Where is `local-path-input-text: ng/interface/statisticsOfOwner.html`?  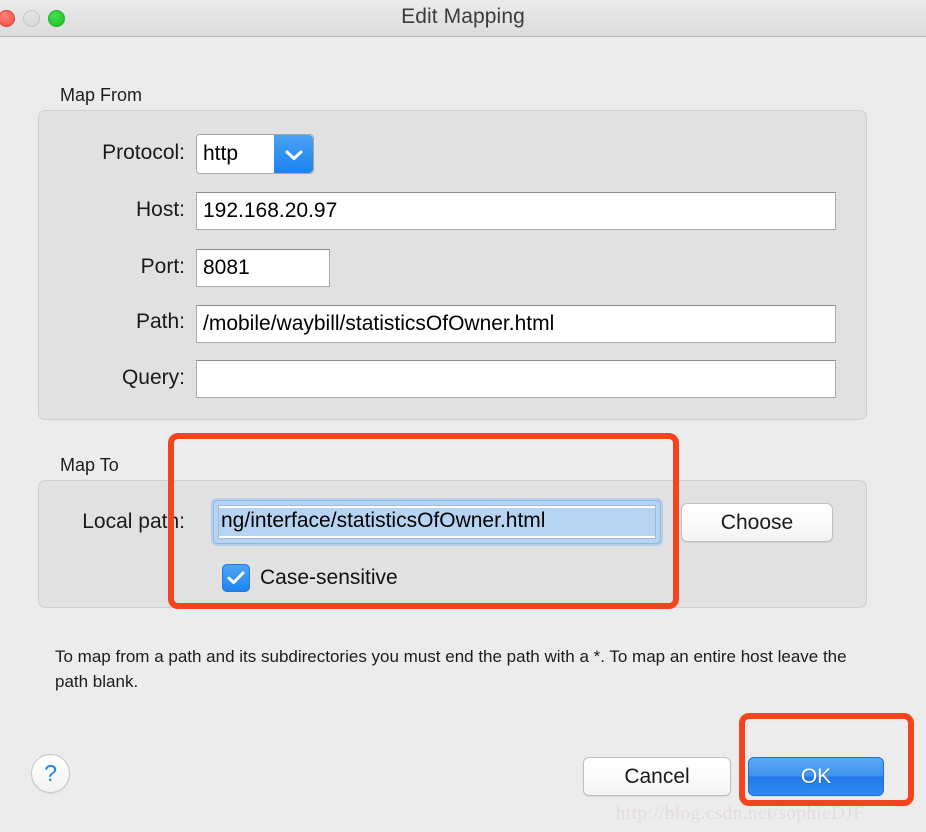
local-path-input-text: ng/interface/statisticsOfOwner.html is located at coordinates (437, 522).